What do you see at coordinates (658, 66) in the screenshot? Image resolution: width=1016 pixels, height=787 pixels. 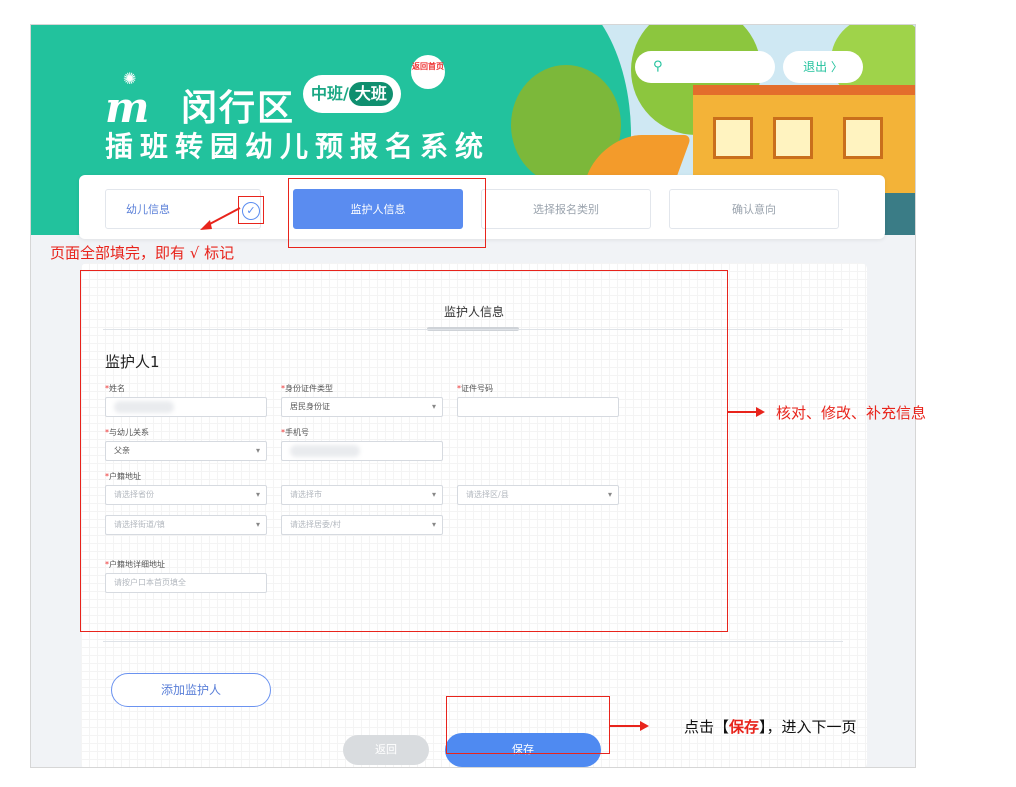 I see `user-icon: ⚲` at bounding box center [658, 66].